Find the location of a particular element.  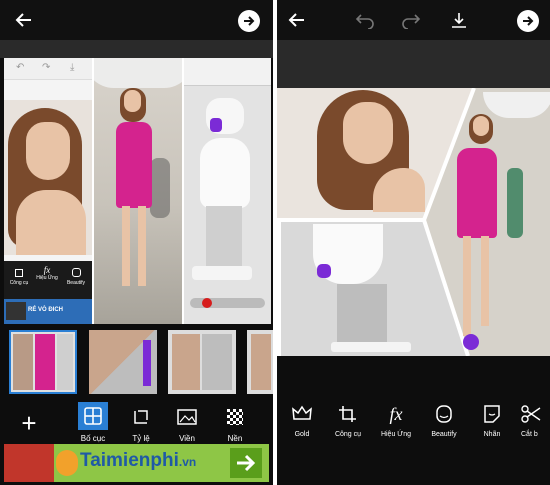

layout-thumbnail-strip is located at coordinates (136, 362).